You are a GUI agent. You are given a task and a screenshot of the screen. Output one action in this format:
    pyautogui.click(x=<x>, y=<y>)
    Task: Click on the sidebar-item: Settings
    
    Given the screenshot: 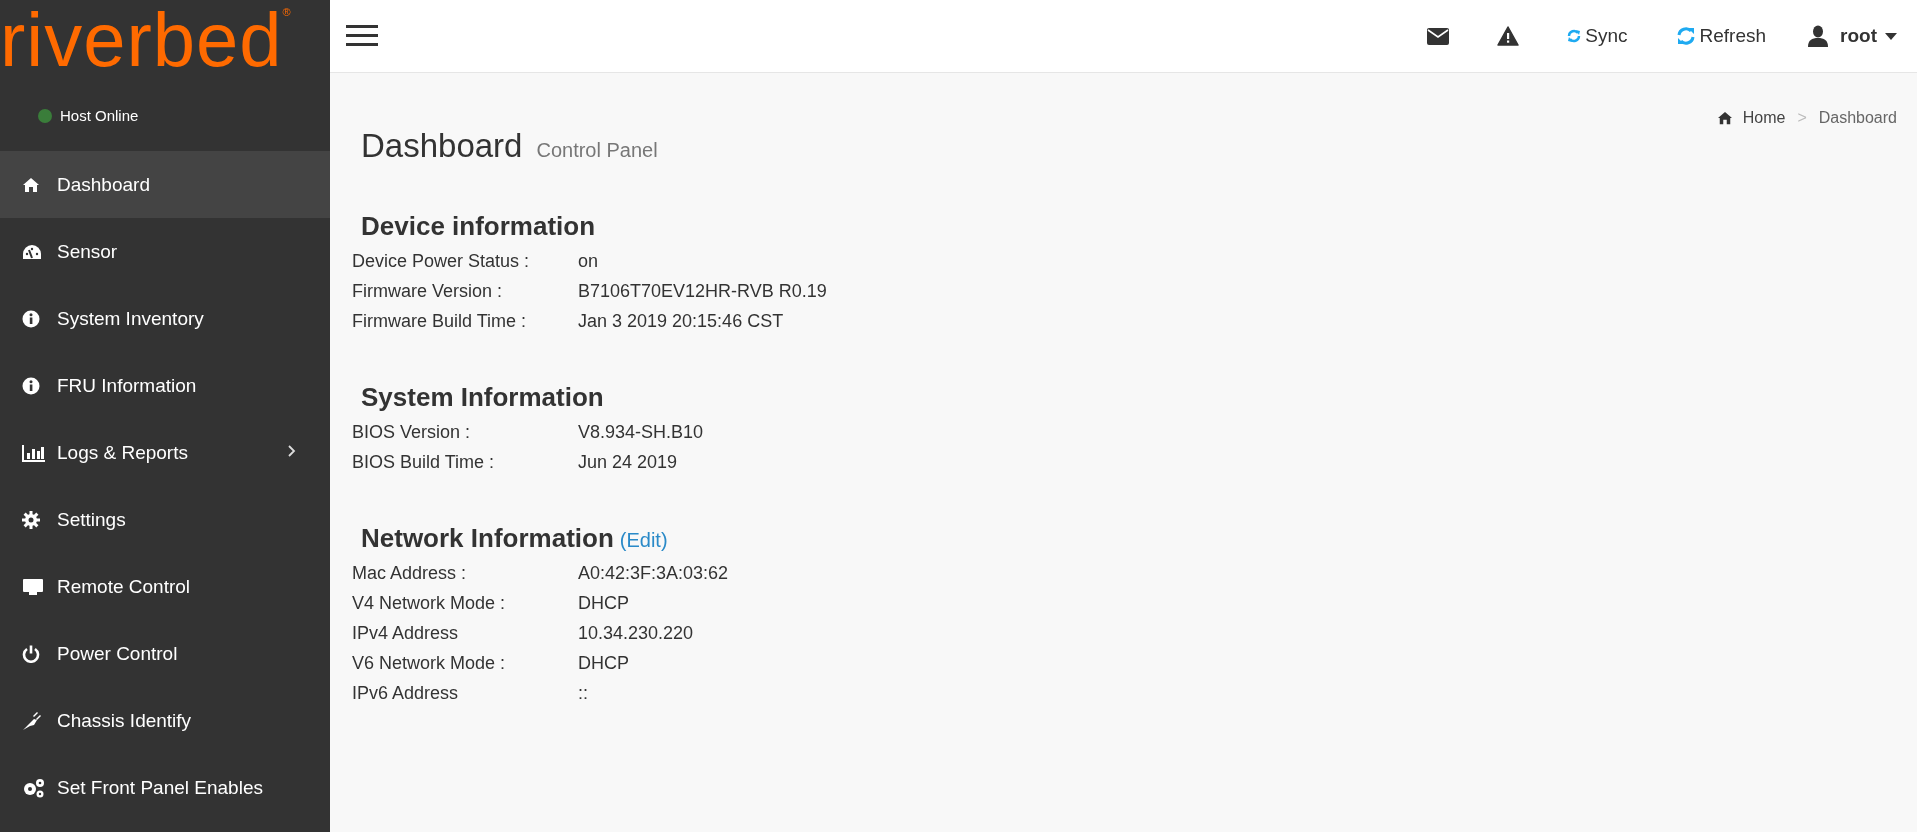 What is the action you would take?
    pyautogui.click(x=165, y=519)
    